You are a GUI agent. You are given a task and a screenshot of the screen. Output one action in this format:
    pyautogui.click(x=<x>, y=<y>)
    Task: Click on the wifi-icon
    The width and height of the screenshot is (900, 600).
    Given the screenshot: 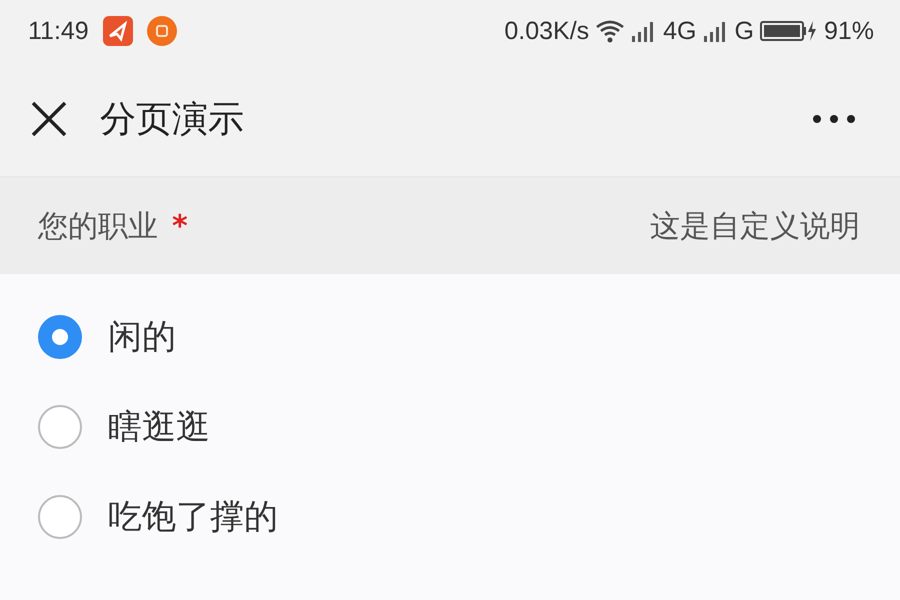 What is the action you would take?
    pyautogui.click(x=610, y=31)
    